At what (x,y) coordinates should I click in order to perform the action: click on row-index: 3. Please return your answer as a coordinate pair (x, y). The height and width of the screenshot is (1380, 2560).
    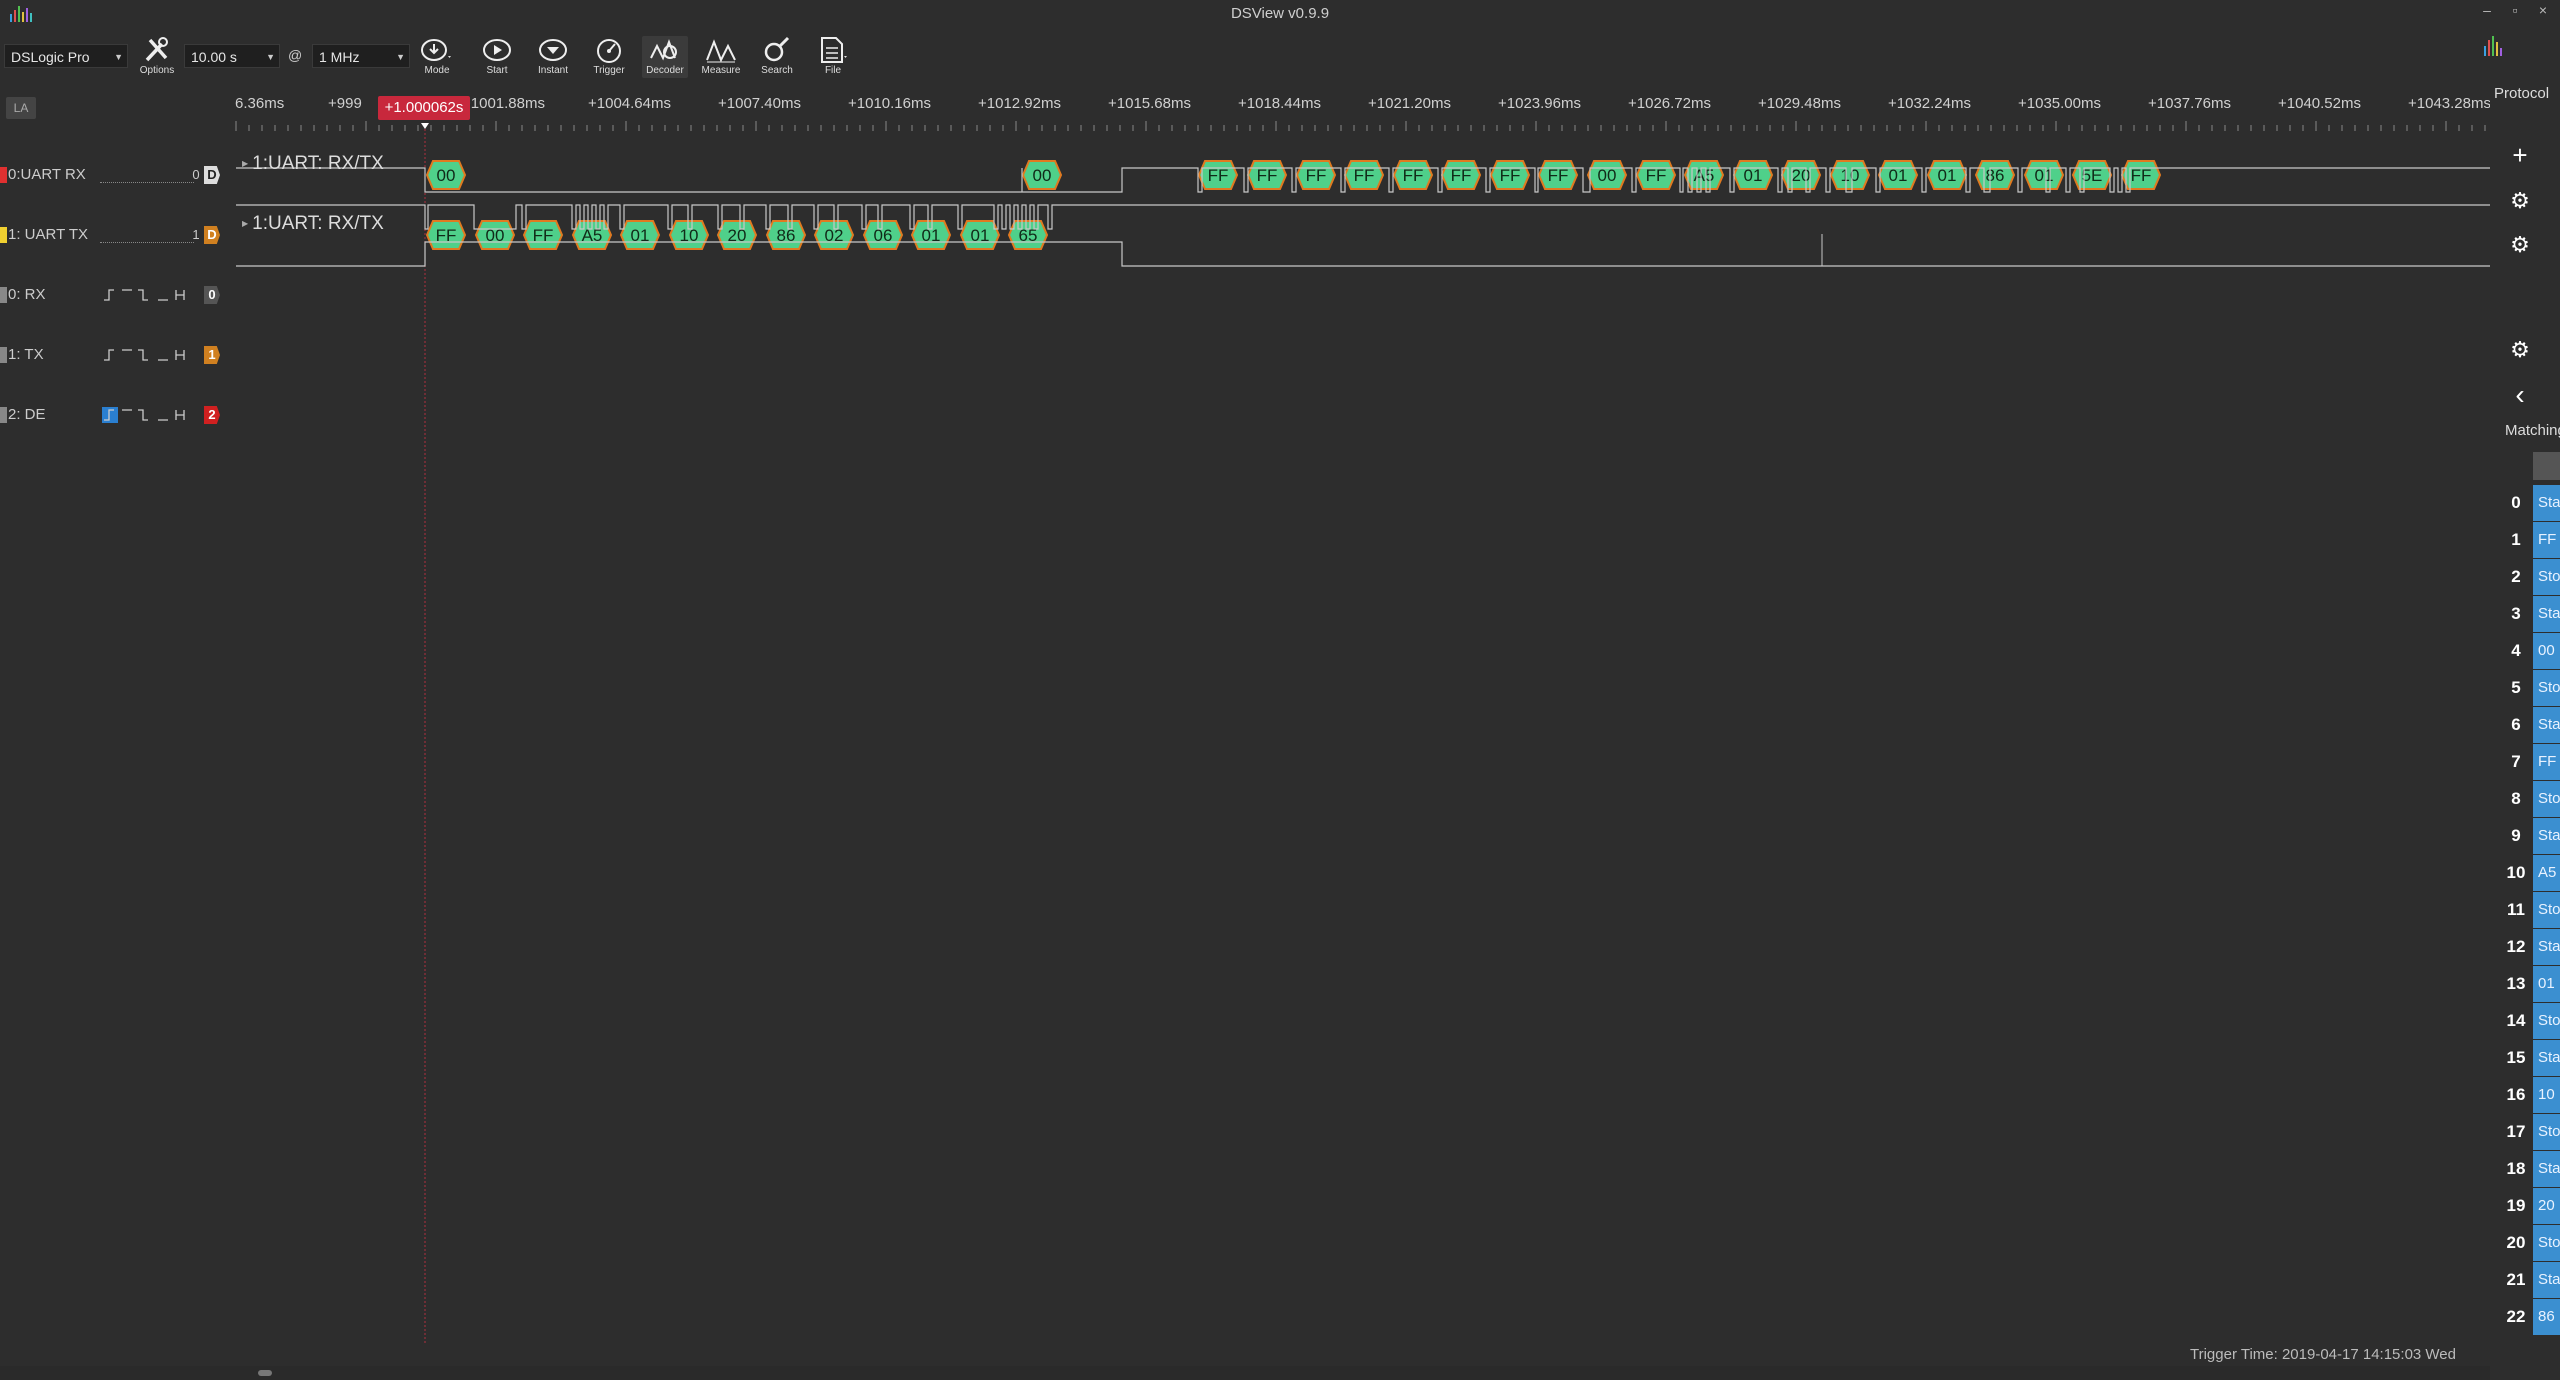
    Looking at the image, I should click on (2516, 614).